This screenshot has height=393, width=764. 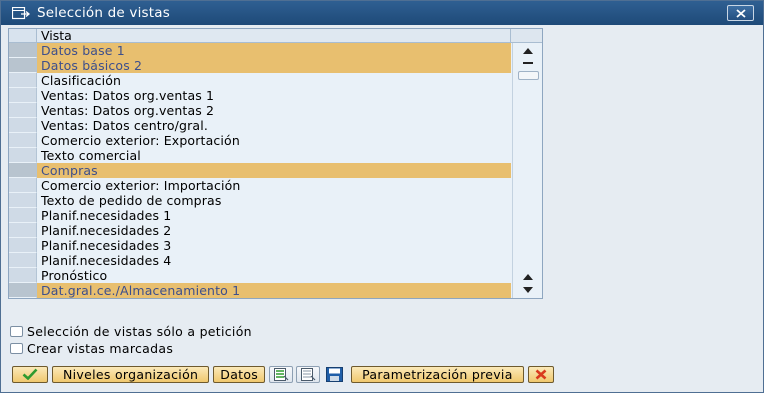 I want to click on view-name-cell: Texto de pedido de compras, so click(x=274, y=200).